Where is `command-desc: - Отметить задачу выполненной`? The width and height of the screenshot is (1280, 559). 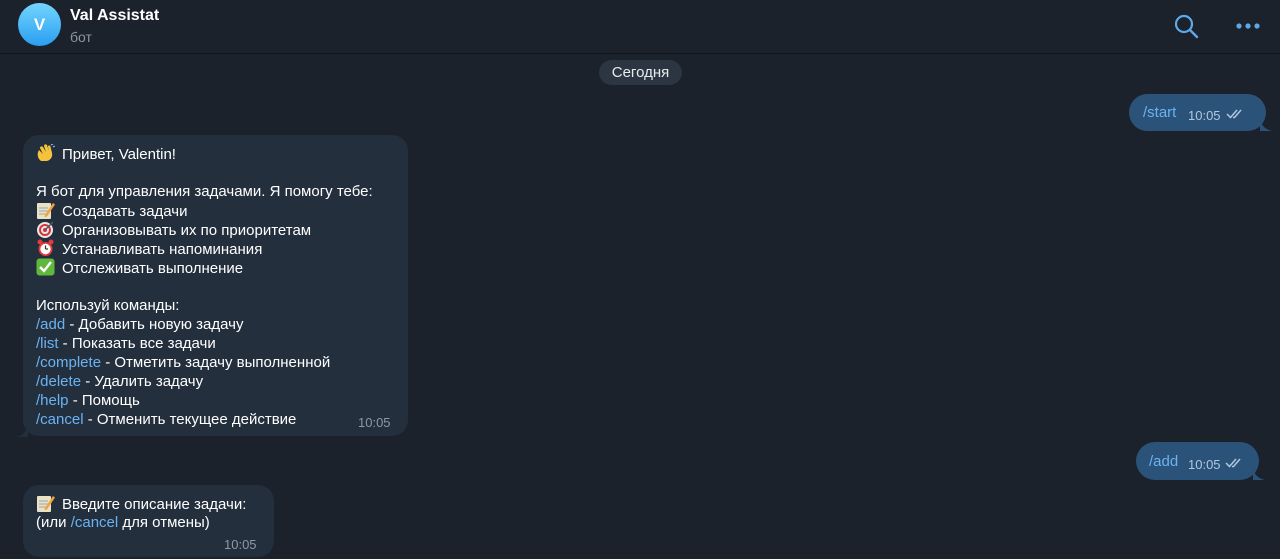
command-desc: - Отметить задачу выполненной is located at coordinates (216, 362).